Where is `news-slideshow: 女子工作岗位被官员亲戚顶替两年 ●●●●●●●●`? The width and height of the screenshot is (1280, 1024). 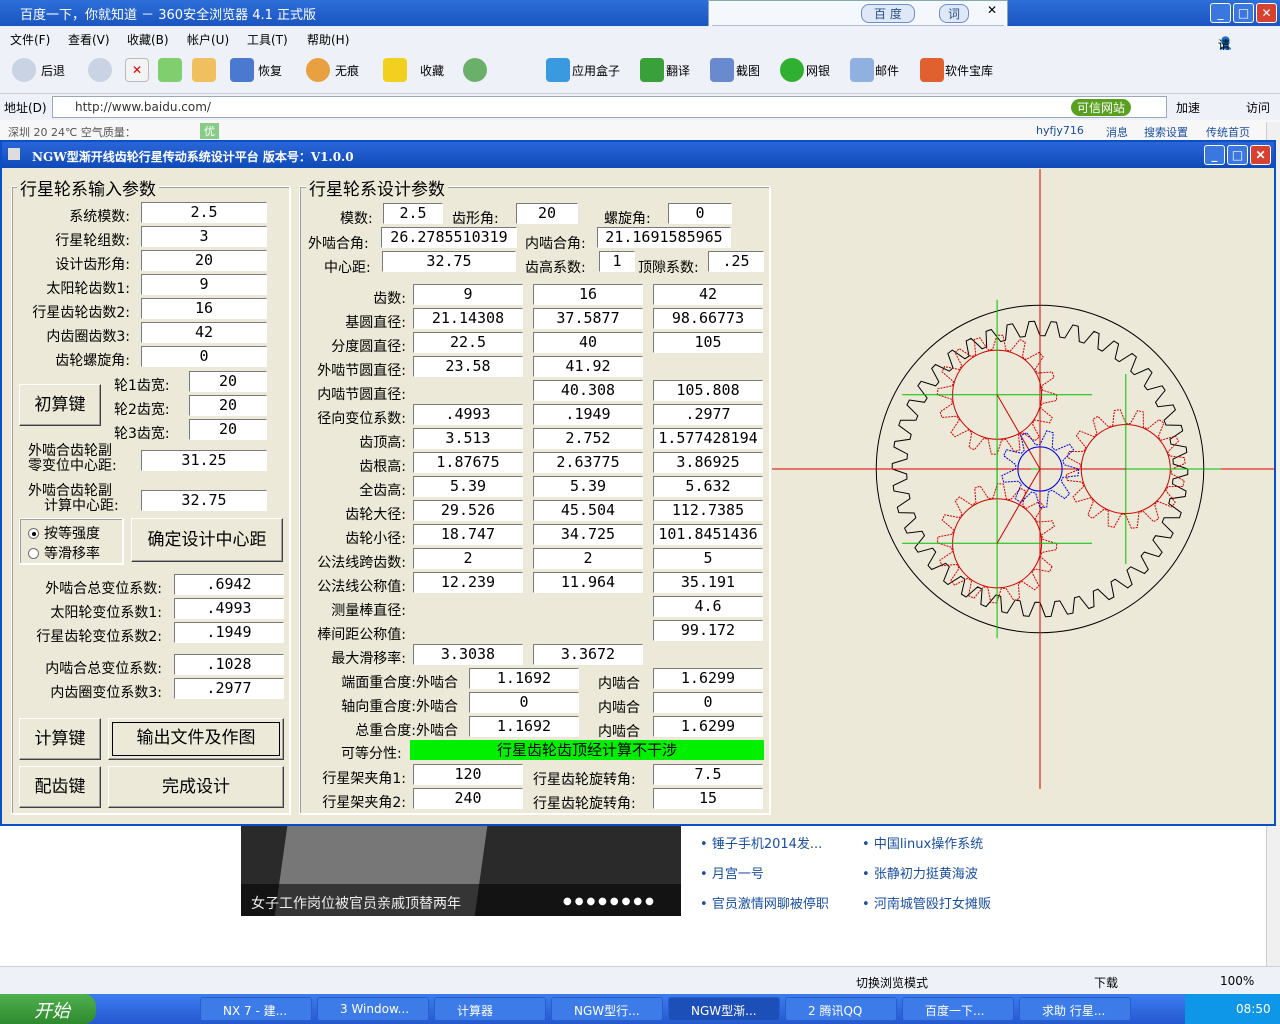 news-slideshow: 女子工作岗位被官员亲戚顶替两年 ●●●●●●●● is located at coordinates (461, 871).